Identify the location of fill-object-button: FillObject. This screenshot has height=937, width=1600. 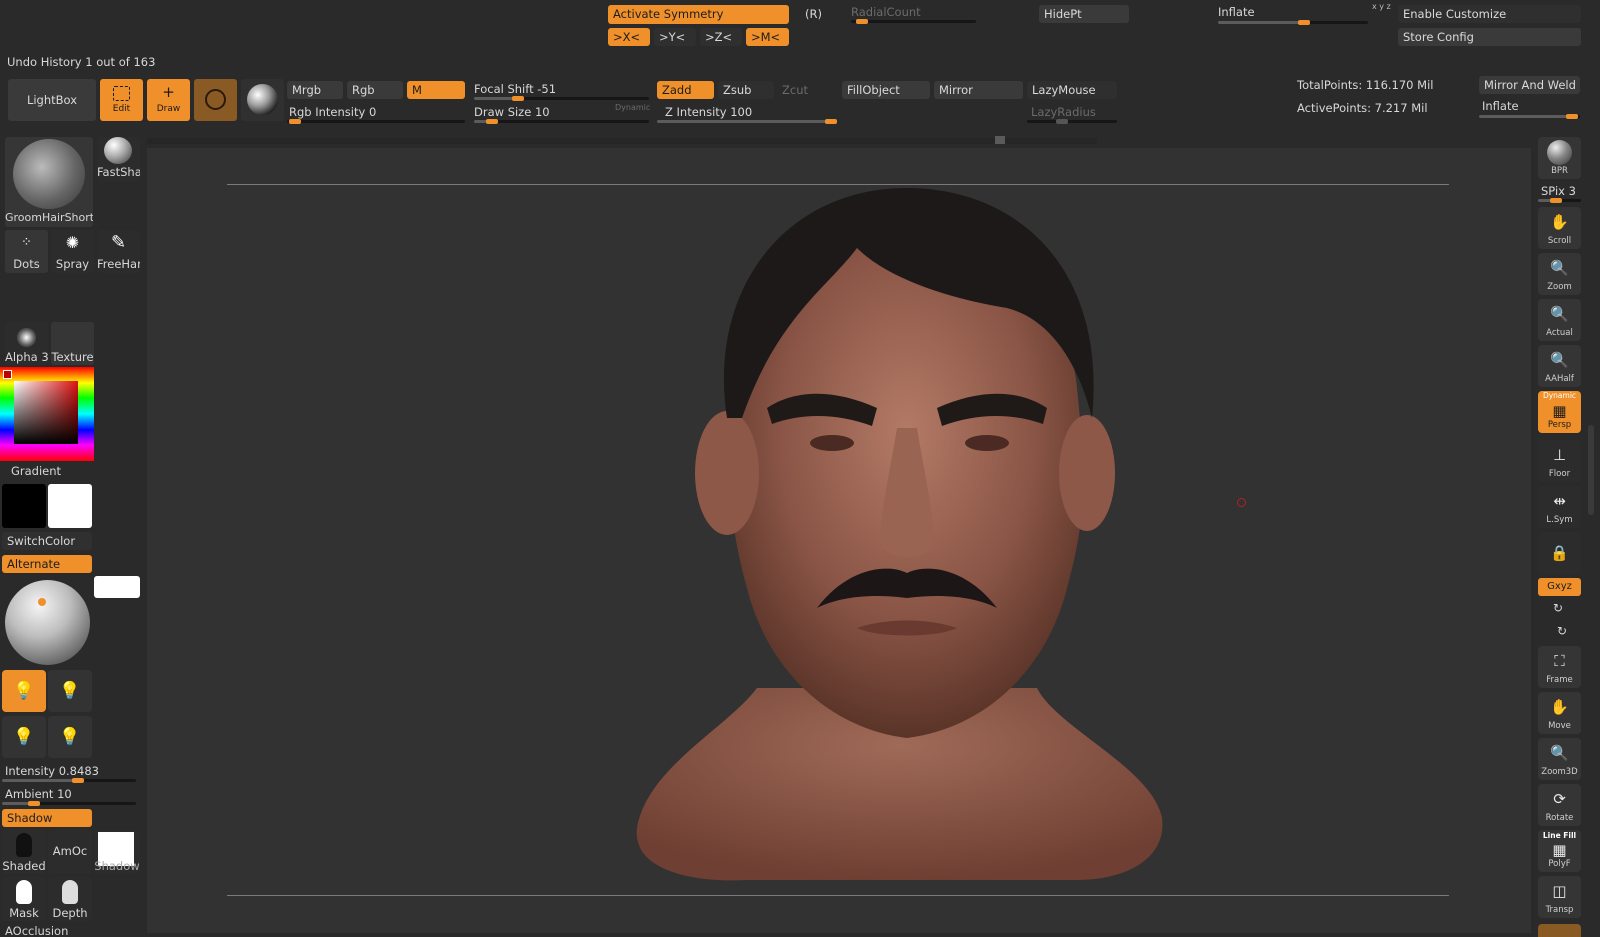
(886, 90).